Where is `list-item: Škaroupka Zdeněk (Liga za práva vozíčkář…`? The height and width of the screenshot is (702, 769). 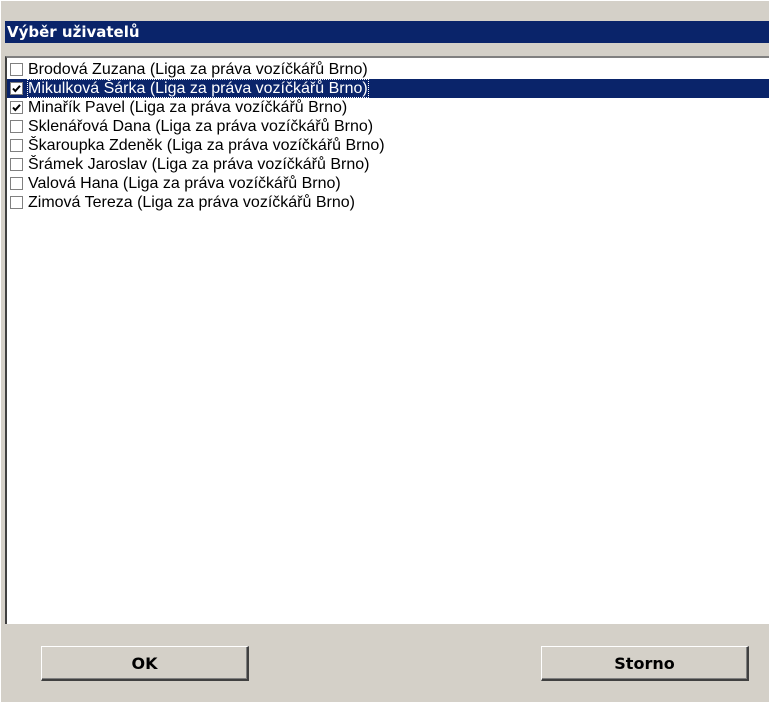 list-item: Škaroupka Zdeněk (Liga za práva vozíčkář… is located at coordinates (388, 145).